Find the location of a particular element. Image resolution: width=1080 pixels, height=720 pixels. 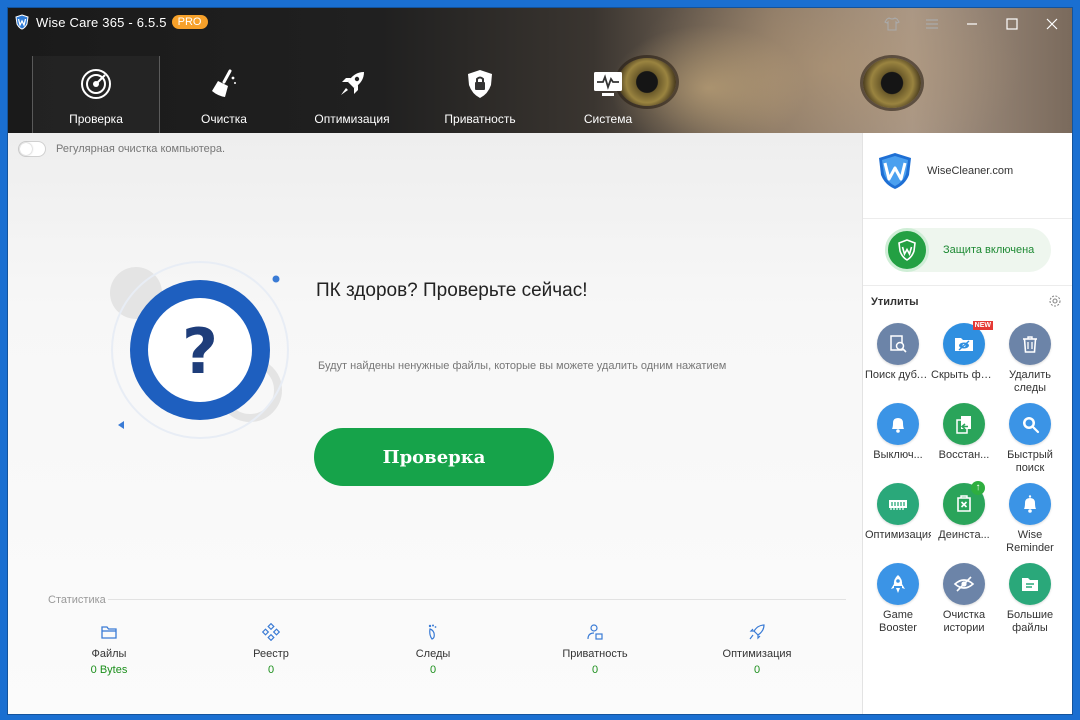

util-wise-reminder: Wise Reminder is located at coordinates (1030, 523).